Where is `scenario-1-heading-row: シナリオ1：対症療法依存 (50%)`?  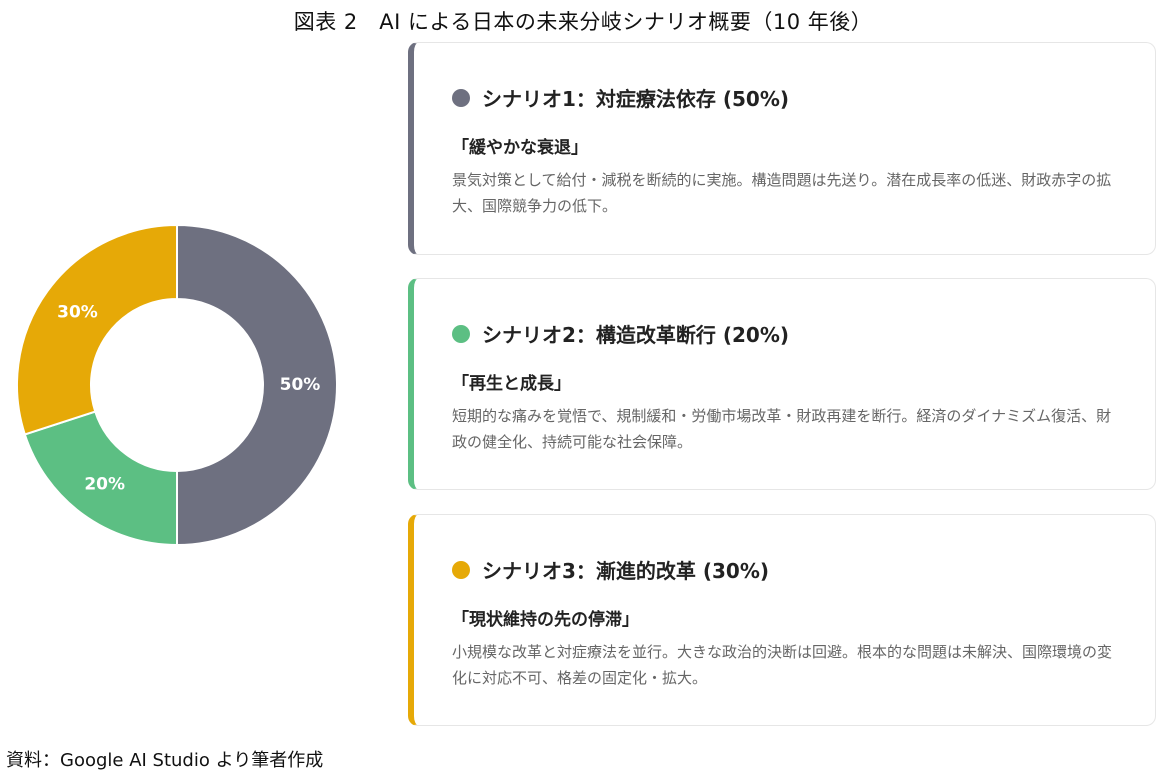 scenario-1-heading-row: シナリオ1：対症療法依存 (50%) is located at coordinates (620, 97).